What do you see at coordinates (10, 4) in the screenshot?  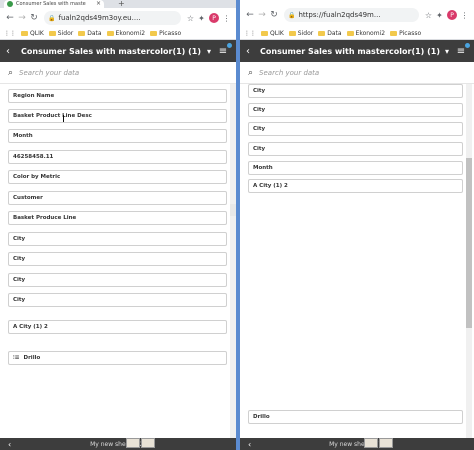 I see `favicon-icon` at bounding box center [10, 4].